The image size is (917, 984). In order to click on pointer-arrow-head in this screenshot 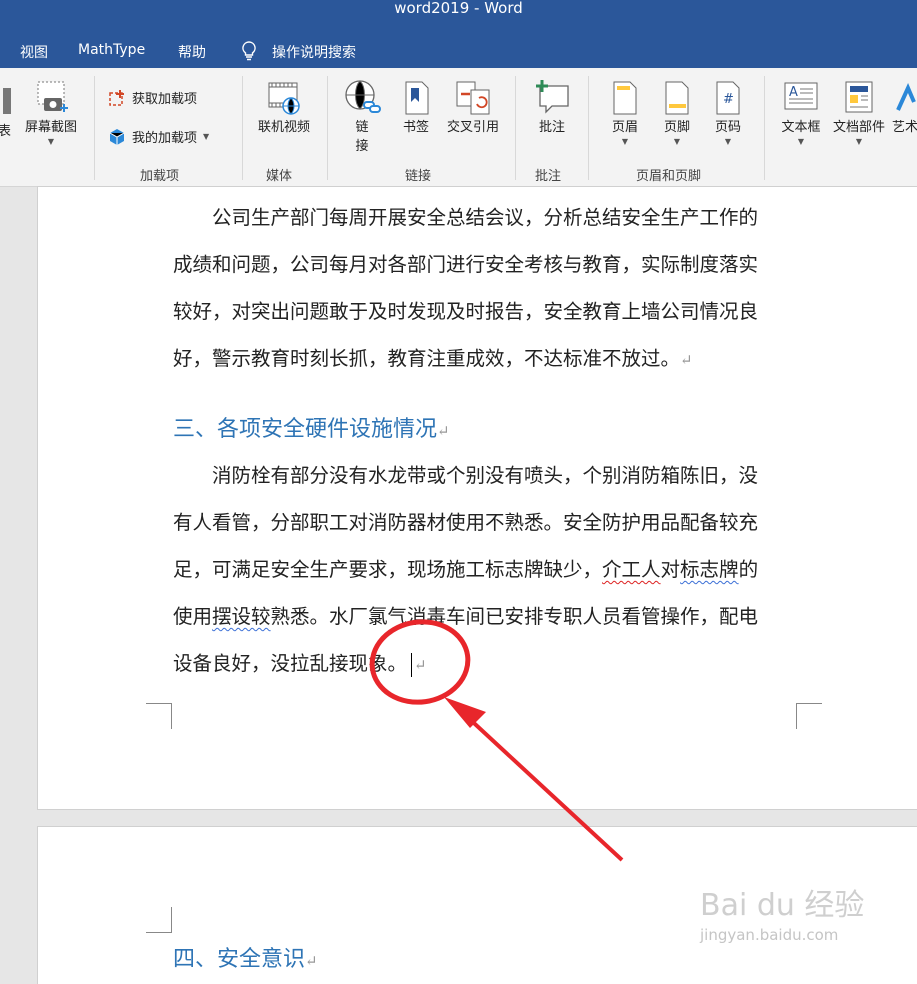, I will do `click(465, 712)`.